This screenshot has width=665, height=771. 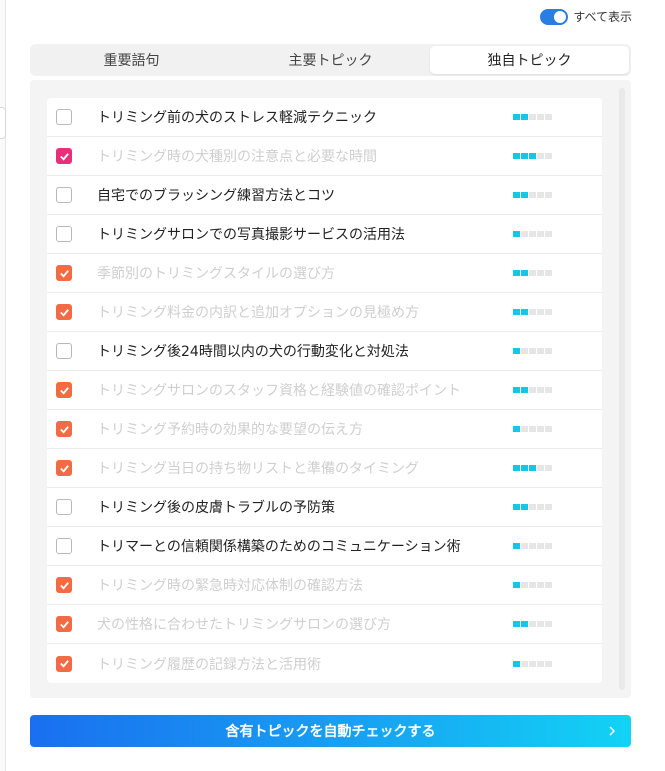 What do you see at coordinates (586, 16) in the screenshot?
I see `show-all-toggle-row: すべて表示` at bounding box center [586, 16].